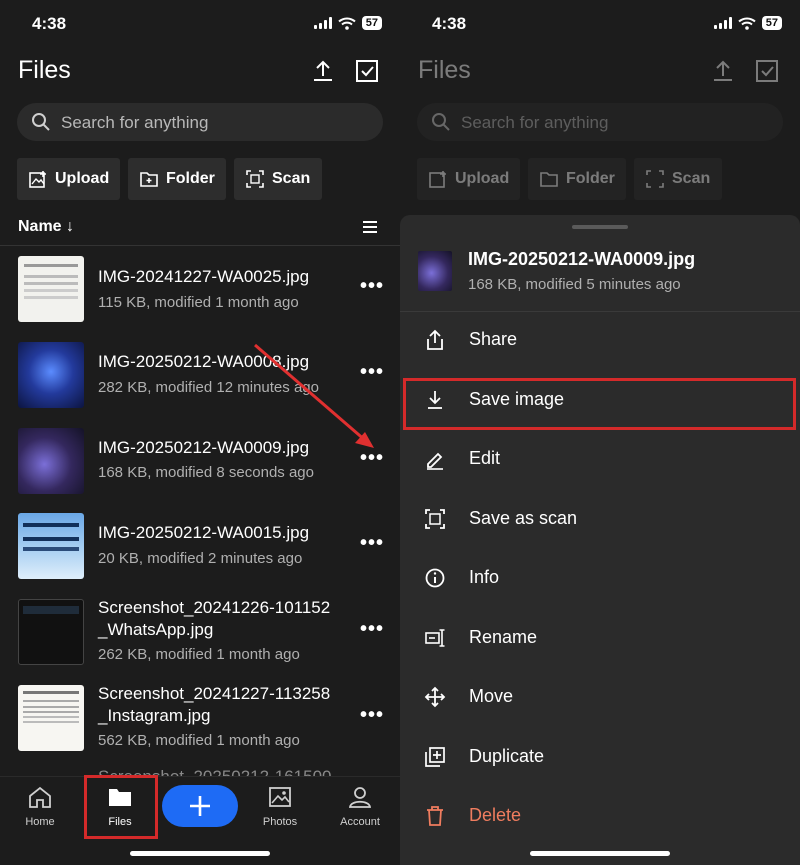 Image resolution: width=800 pixels, height=865 pixels. Describe the element at coordinates (767, 71) in the screenshot. I see `select-checkbox-icon` at that location.